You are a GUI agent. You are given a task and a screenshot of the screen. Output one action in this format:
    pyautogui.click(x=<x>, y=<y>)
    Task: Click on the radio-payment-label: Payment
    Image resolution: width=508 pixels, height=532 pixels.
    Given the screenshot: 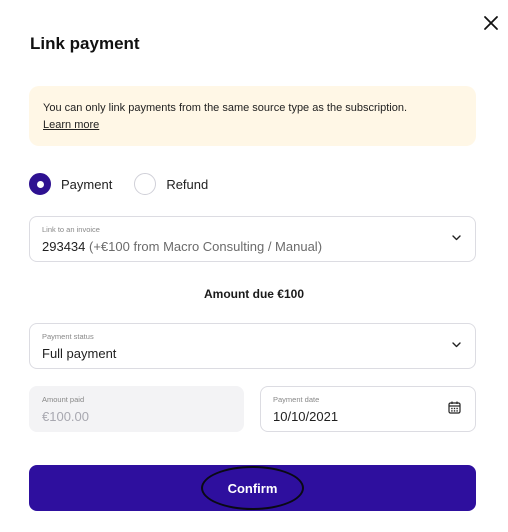 What is the action you would take?
    pyautogui.click(x=87, y=184)
    